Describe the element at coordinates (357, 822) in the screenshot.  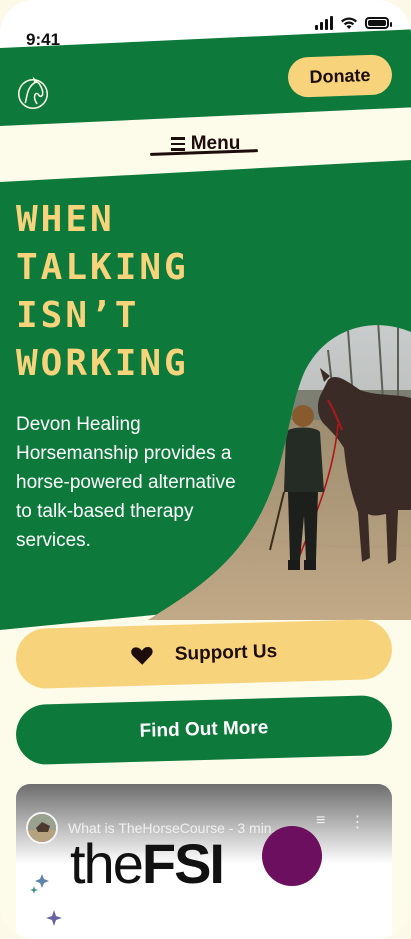
I see `more-options-icon: ⋮` at that location.